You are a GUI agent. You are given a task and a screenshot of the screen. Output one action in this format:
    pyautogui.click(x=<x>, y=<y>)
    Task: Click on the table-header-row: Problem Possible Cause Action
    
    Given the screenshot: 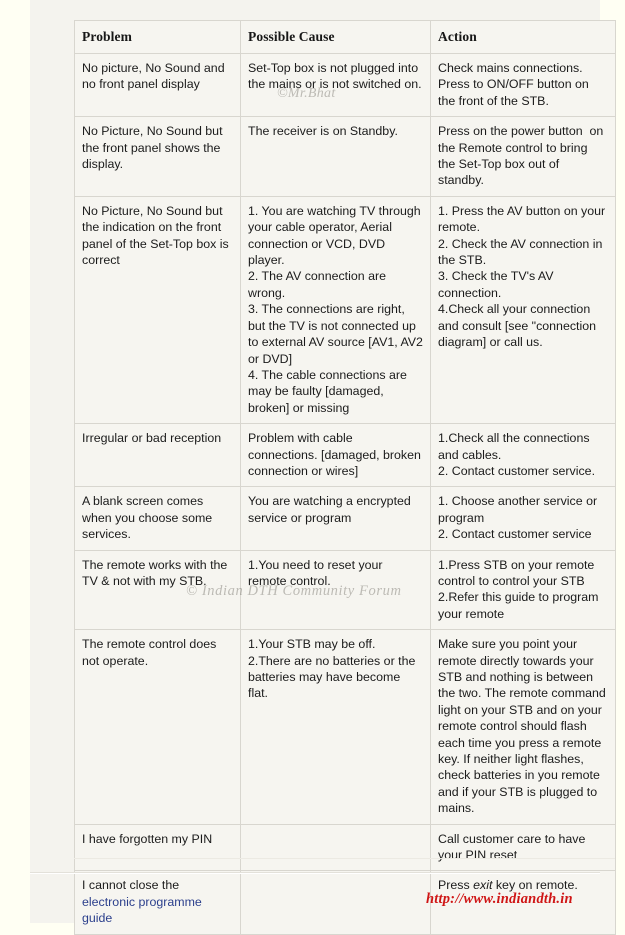 What is the action you would take?
    pyautogui.click(x=345, y=37)
    